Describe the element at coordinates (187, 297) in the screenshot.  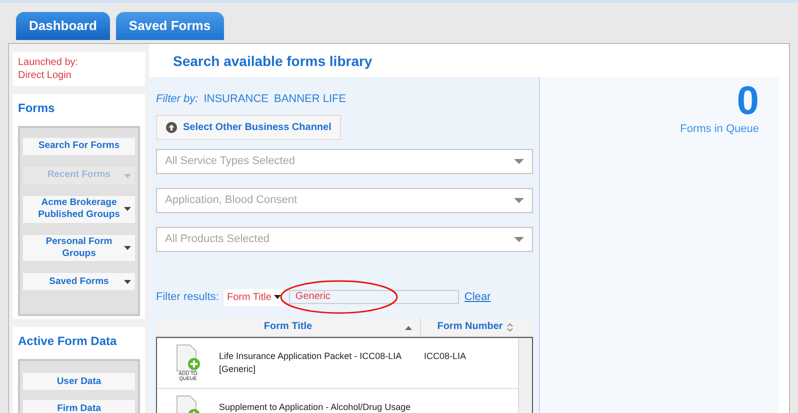
I see `filter-results-label: Filter results:` at that location.